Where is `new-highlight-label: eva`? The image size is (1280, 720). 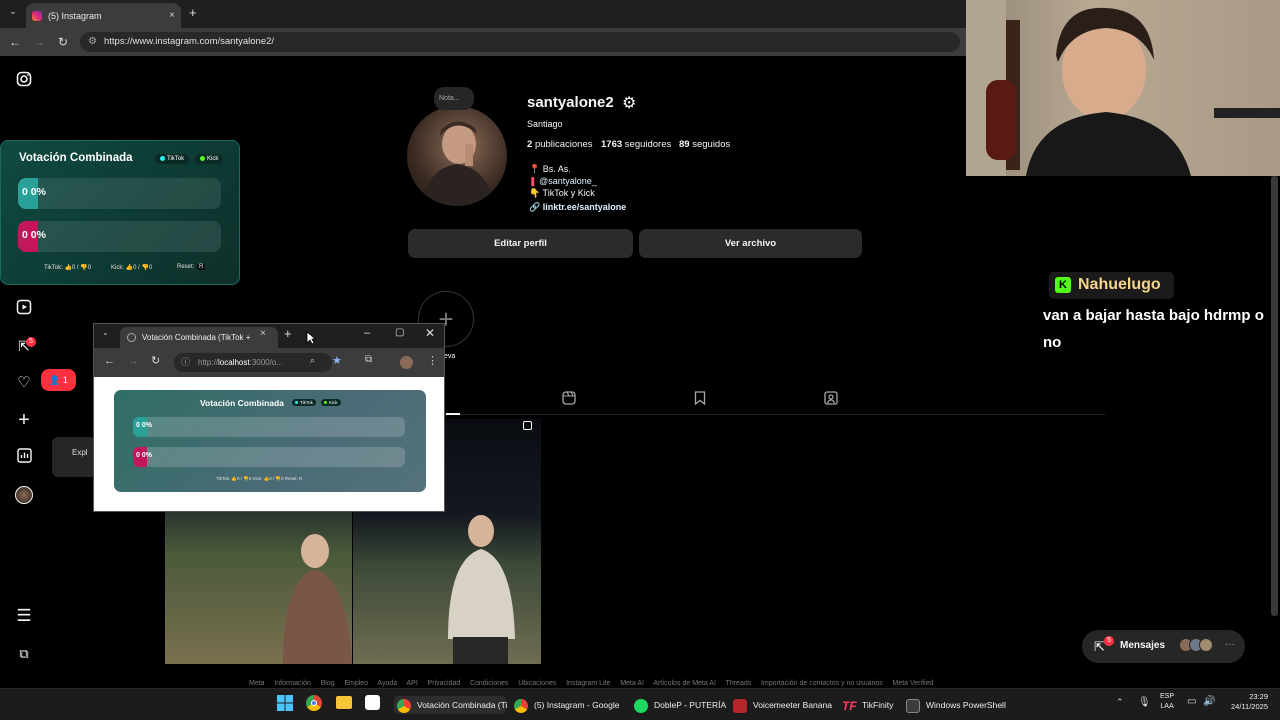
new-highlight-label: eva is located at coordinates (450, 356).